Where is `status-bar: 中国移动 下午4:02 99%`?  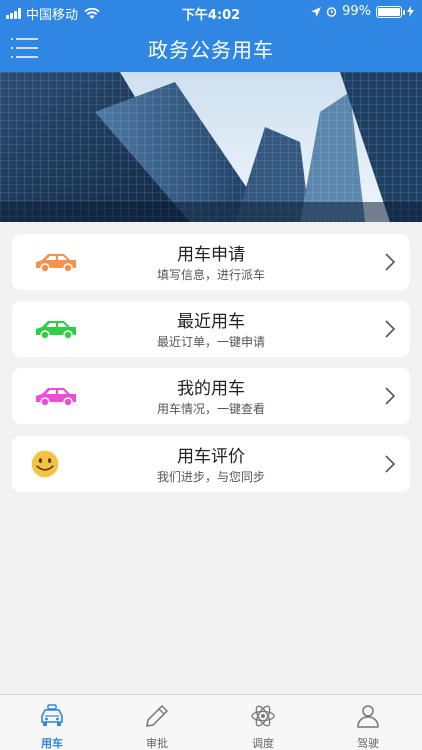
status-bar: 中国移动 下午4:02 99% is located at coordinates (211, 12).